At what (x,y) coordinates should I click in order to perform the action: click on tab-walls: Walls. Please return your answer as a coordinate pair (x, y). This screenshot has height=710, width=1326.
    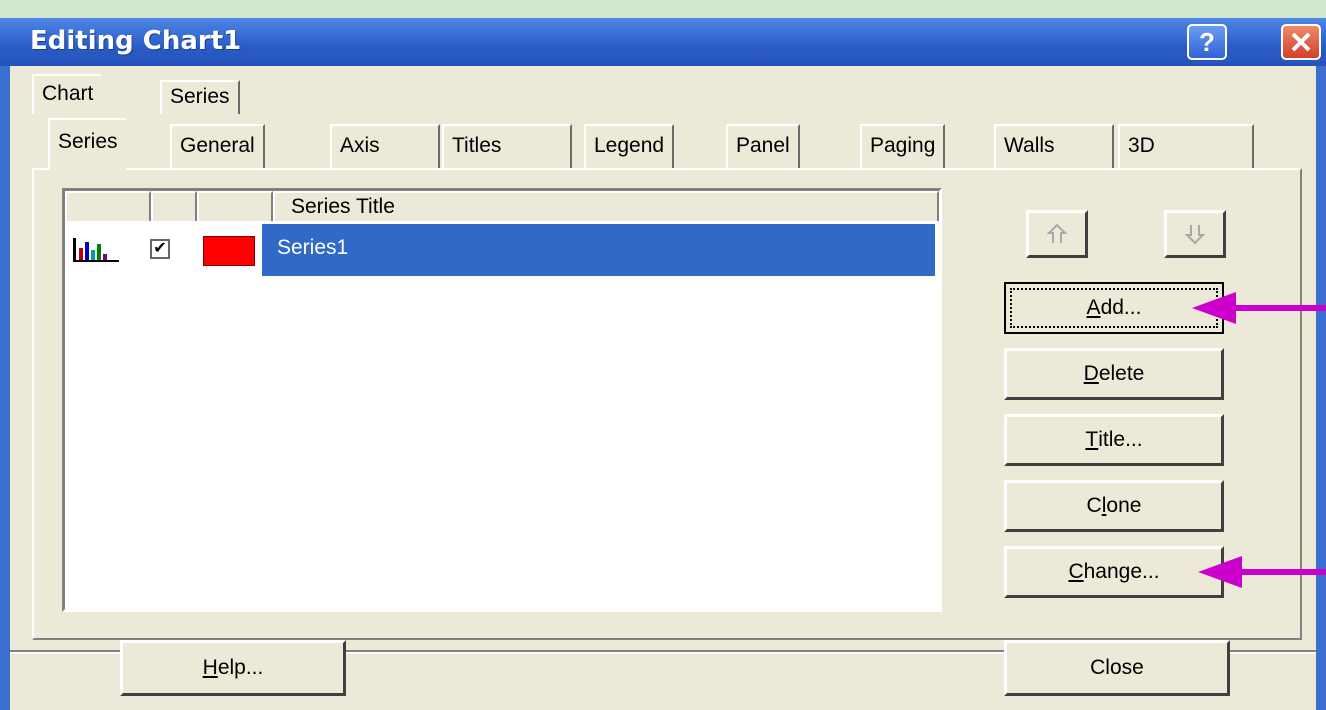
    Looking at the image, I should click on (1054, 146).